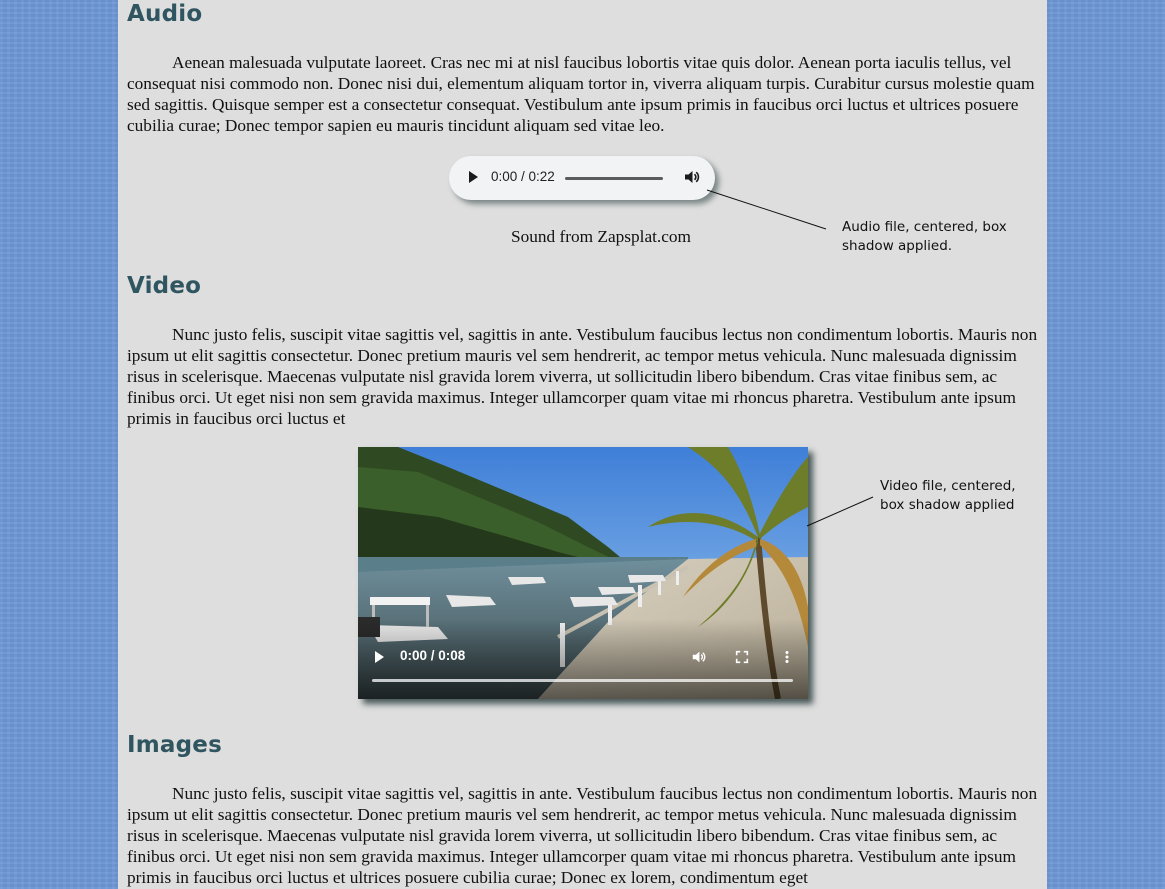 The height and width of the screenshot is (889, 1165). What do you see at coordinates (947, 505) in the screenshot?
I see `video-annotation-line-2: box shadow applied` at bounding box center [947, 505].